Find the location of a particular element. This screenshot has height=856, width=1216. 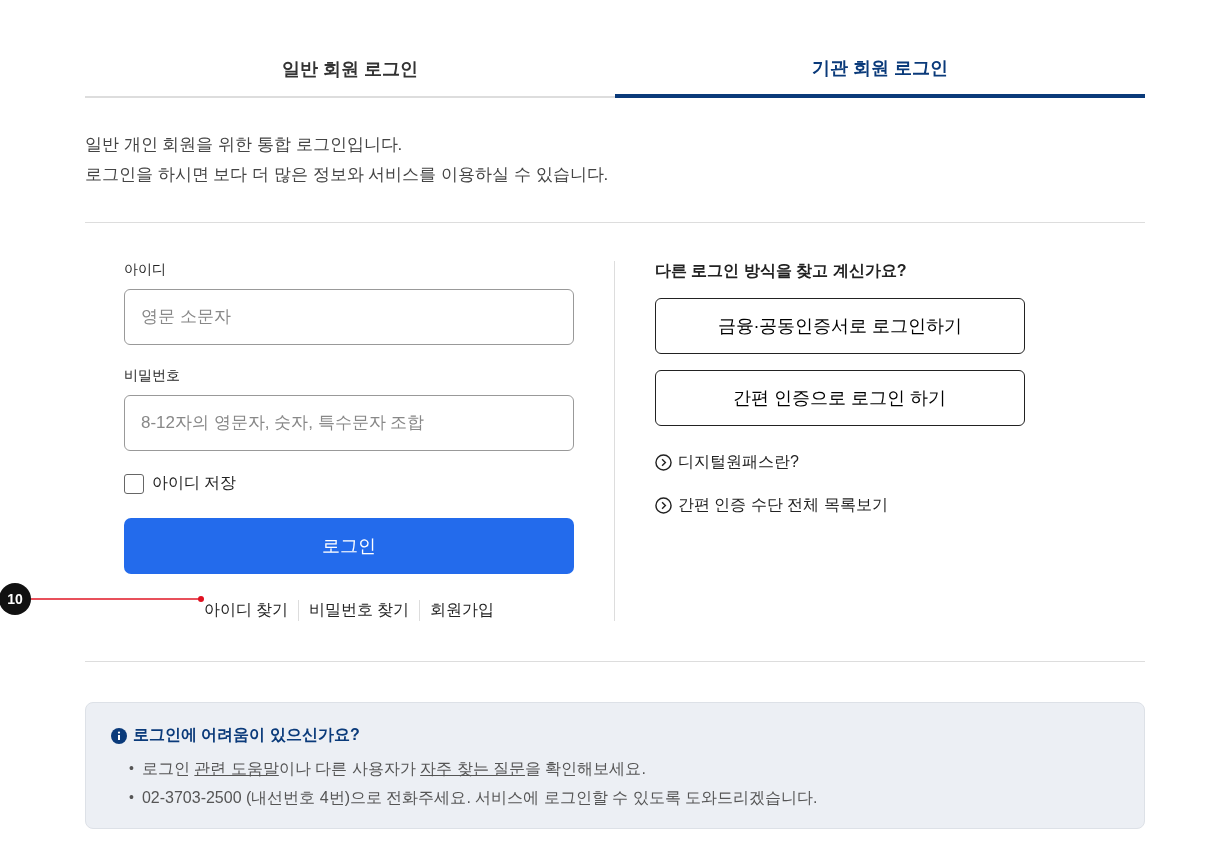

annotation-badge: 10 is located at coordinates (15, 599).